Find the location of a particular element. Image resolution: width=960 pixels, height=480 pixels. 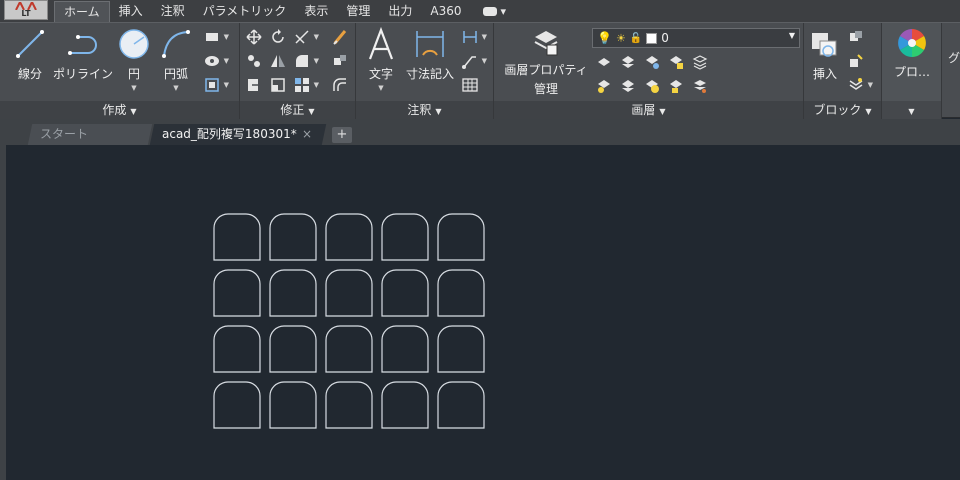

layer-current-button is located at coordinates (605, 87).